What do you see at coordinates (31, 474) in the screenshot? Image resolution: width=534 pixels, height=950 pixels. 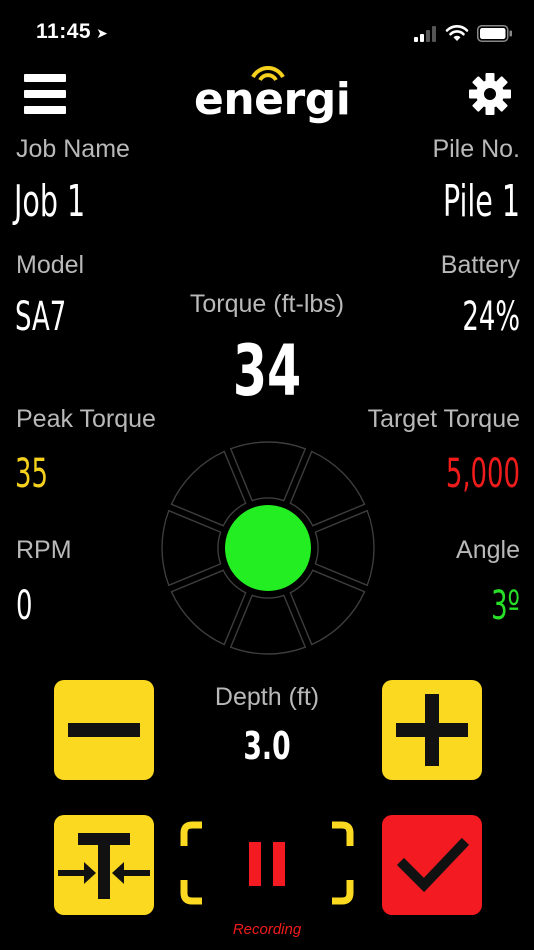 I see `peak-torque-value: 35` at bounding box center [31, 474].